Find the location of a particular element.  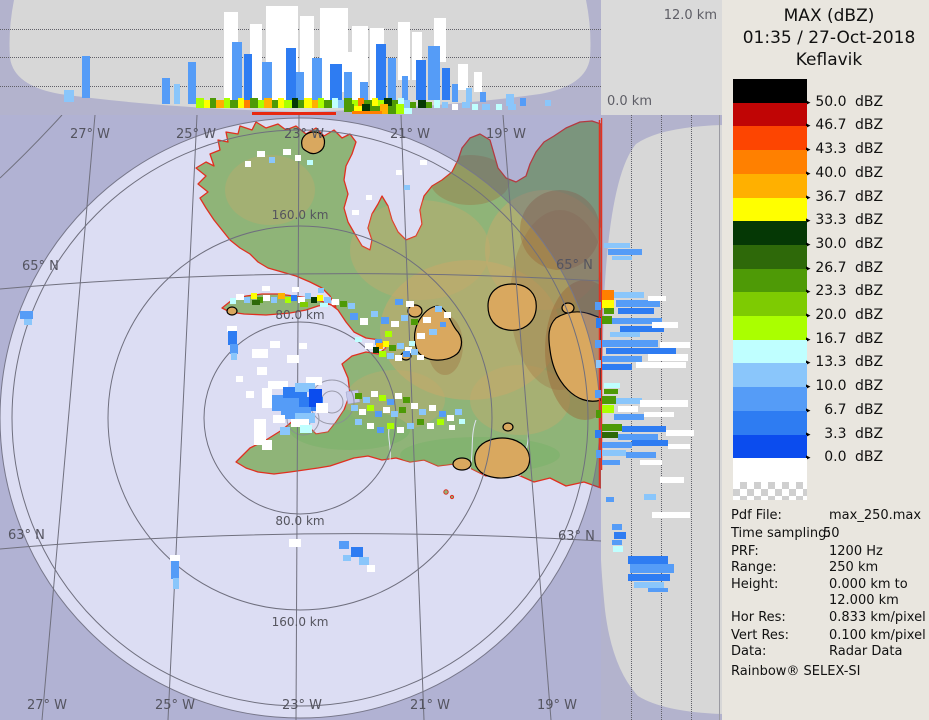

legend-value-label: ▸ 20.0 dBZ is located at coordinates (845, 315).